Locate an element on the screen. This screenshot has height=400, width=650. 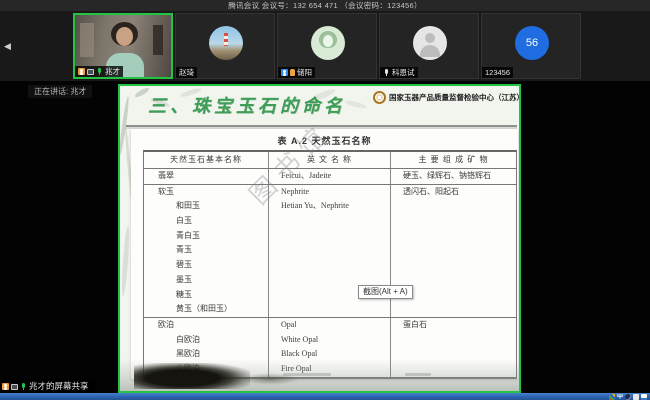
lighthouse-graphic is located at coordinates (226, 39).